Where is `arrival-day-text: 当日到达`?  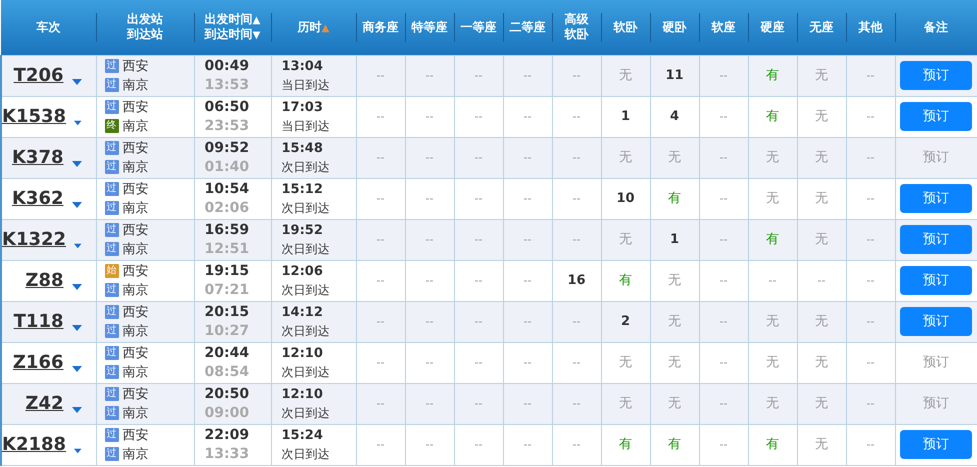
arrival-day-text: 当日到达 is located at coordinates (306, 126).